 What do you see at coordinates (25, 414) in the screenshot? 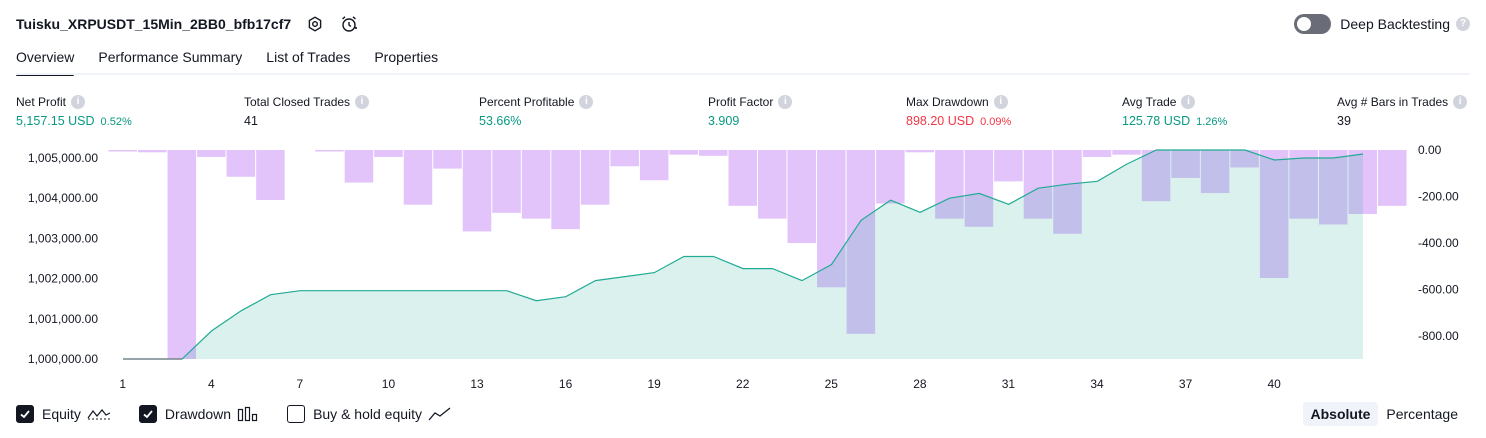
I see `equity-checkbox` at bounding box center [25, 414].